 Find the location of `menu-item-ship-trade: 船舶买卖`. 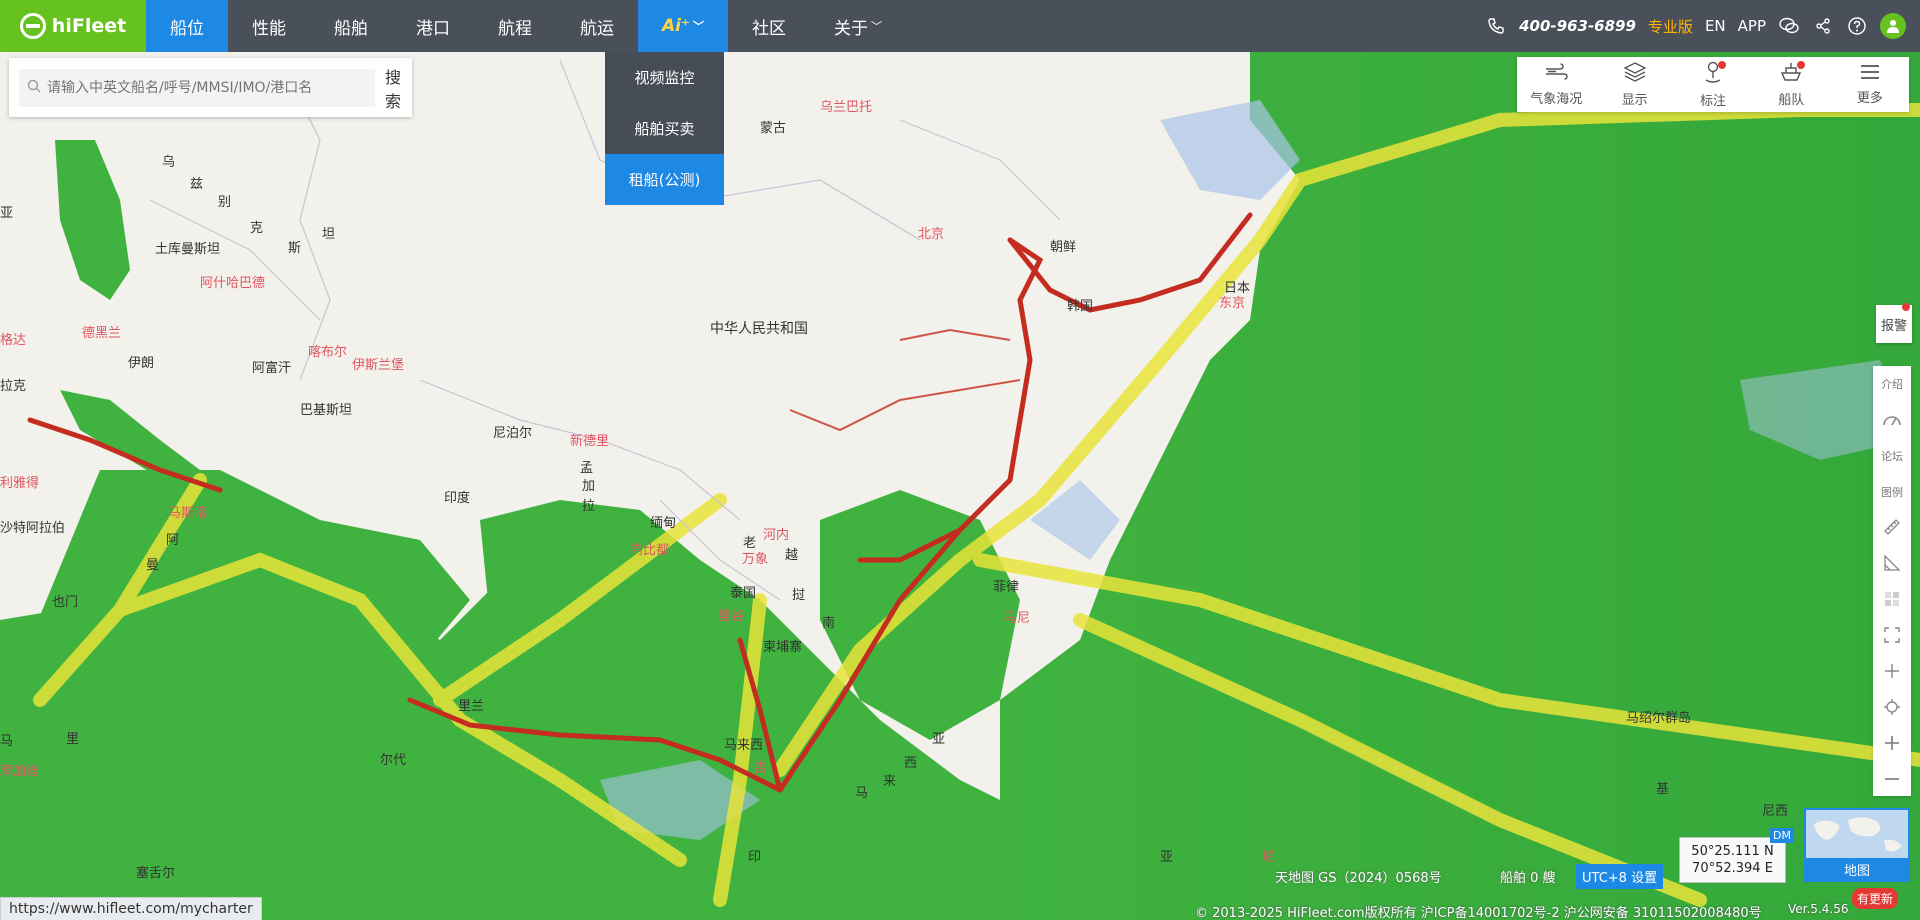

menu-item-ship-trade: 船舶买卖 is located at coordinates (664, 128).